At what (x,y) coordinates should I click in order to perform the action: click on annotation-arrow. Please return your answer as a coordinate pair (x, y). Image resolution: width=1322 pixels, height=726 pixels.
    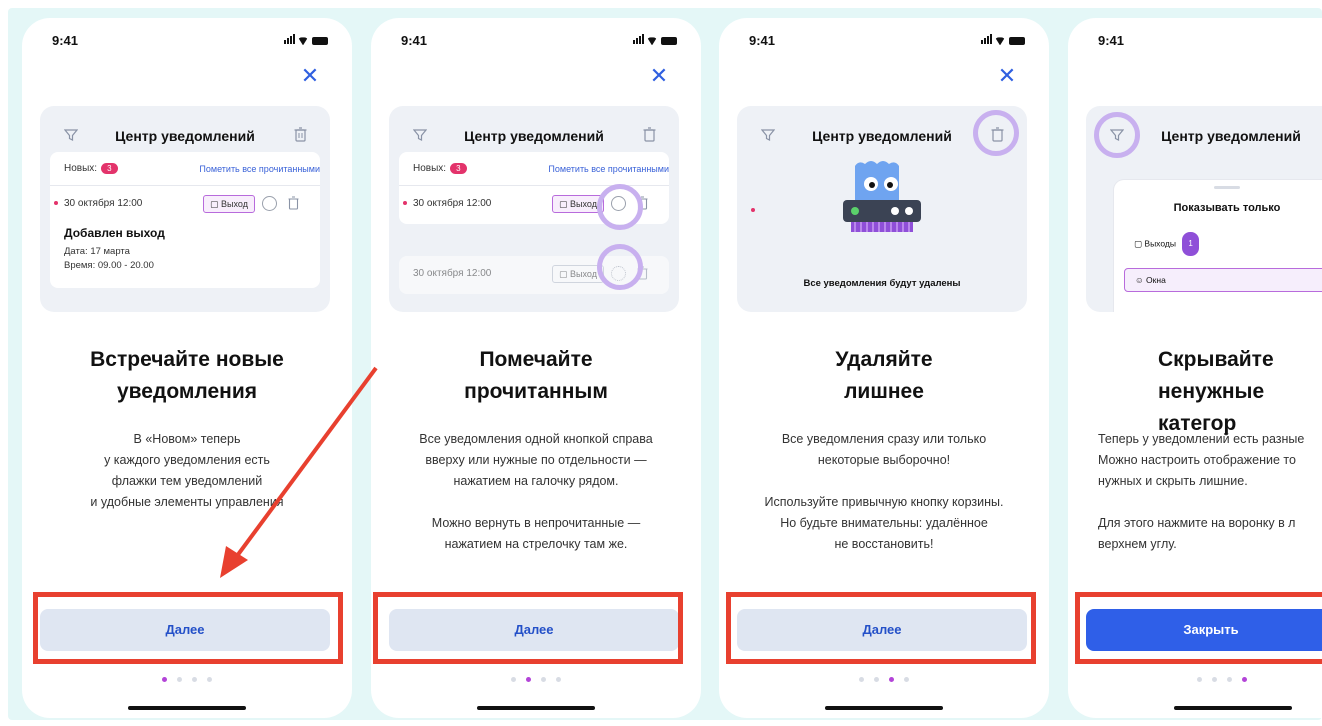
    Looking at the image, I should click on (299, 472).